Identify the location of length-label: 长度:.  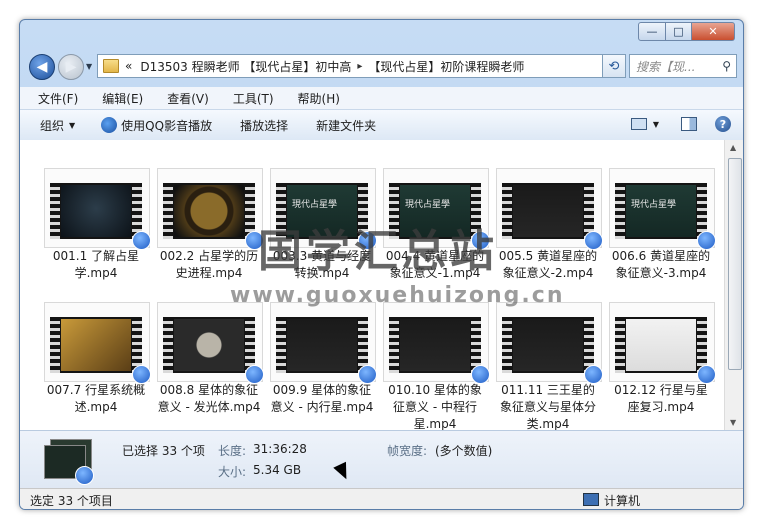
(232, 451).